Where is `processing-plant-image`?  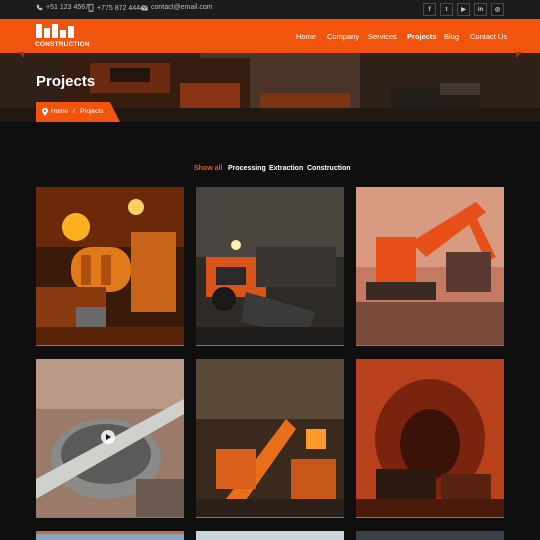 processing-plant-image is located at coordinates (110, 266).